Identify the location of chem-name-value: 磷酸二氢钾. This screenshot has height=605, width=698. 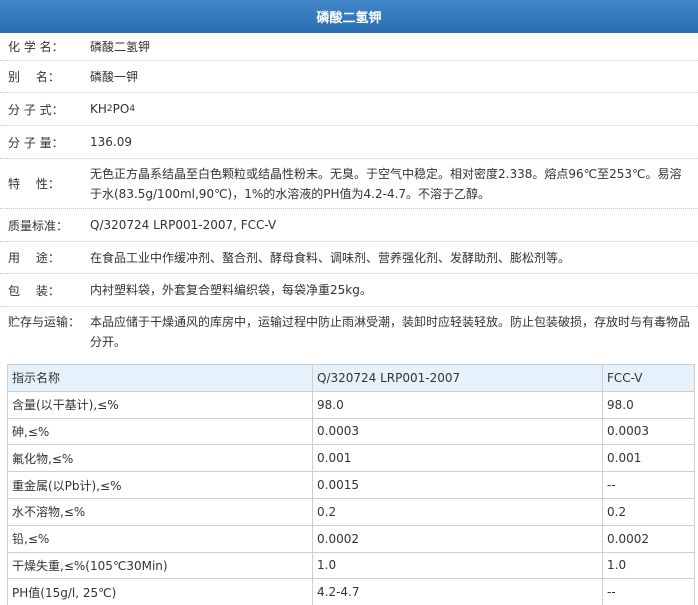
(120, 46).